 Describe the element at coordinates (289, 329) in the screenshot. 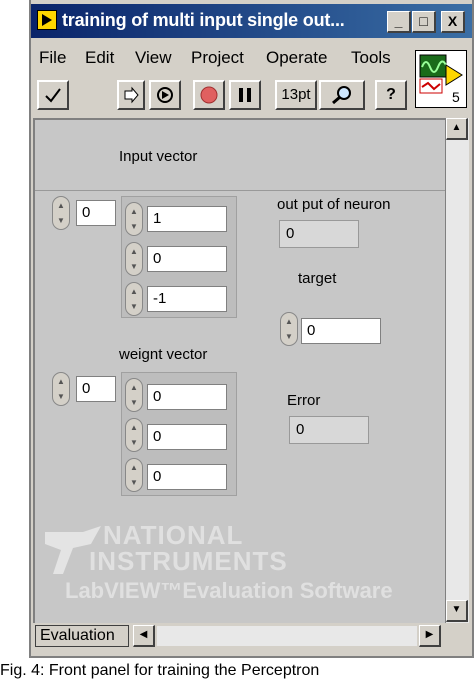

I see `target-spinner: ▲ ▼` at that location.